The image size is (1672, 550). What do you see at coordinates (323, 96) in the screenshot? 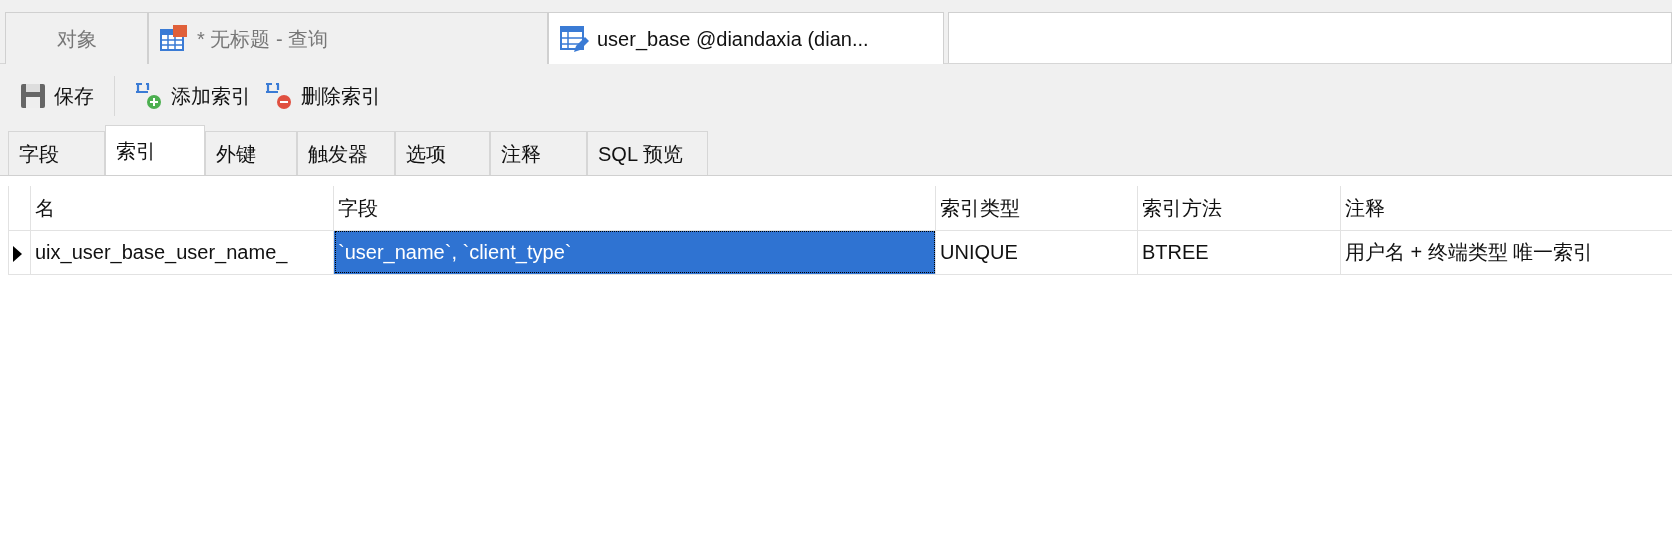
I see `delete-index-button: 删除索引` at bounding box center [323, 96].